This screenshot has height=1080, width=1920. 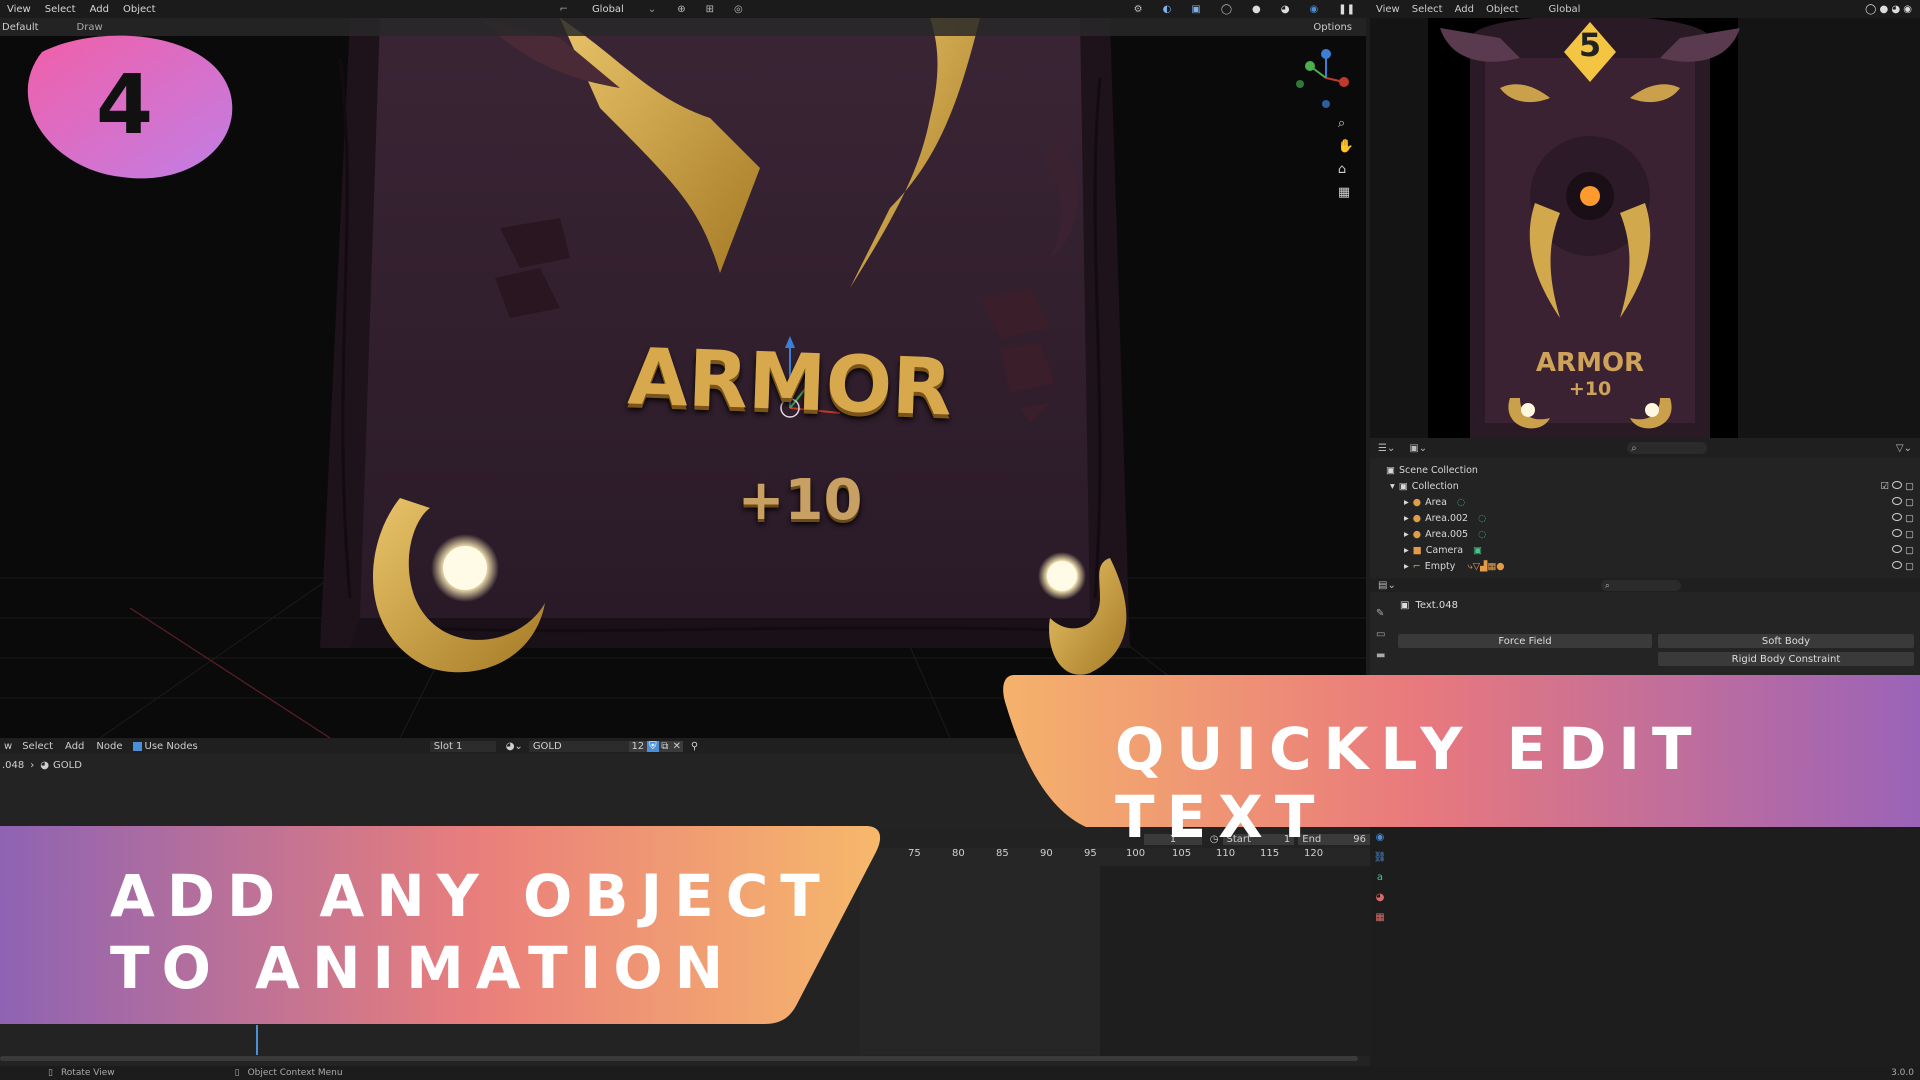 I want to click on outliner-filter-mode-icon: ▣⌄, so click(x=1418, y=448).